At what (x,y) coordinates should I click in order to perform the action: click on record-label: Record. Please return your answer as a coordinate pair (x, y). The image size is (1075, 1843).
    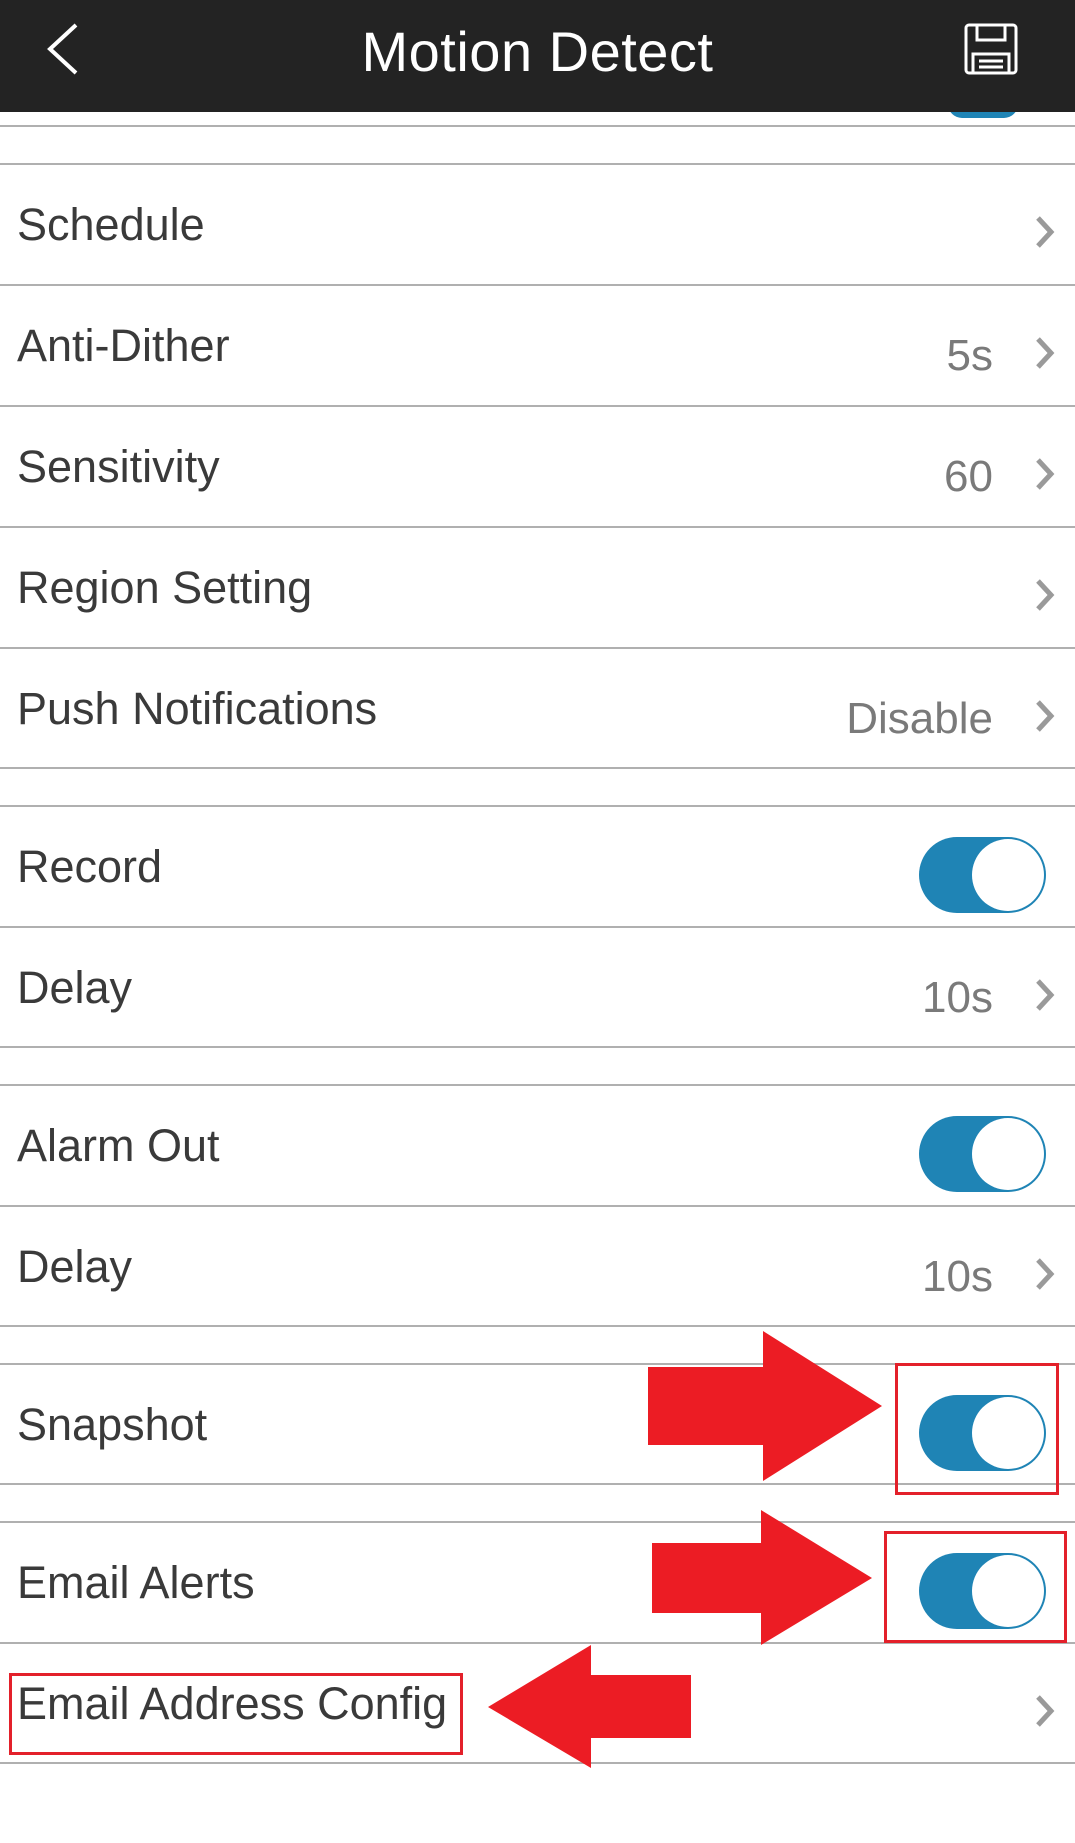
    Looking at the image, I should click on (90, 866).